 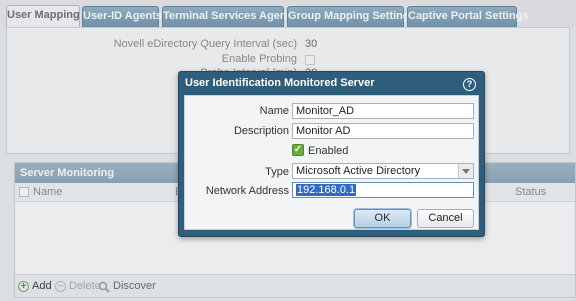 What do you see at coordinates (247, 191) in the screenshot?
I see `network-address-label: Network Address` at bounding box center [247, 191].